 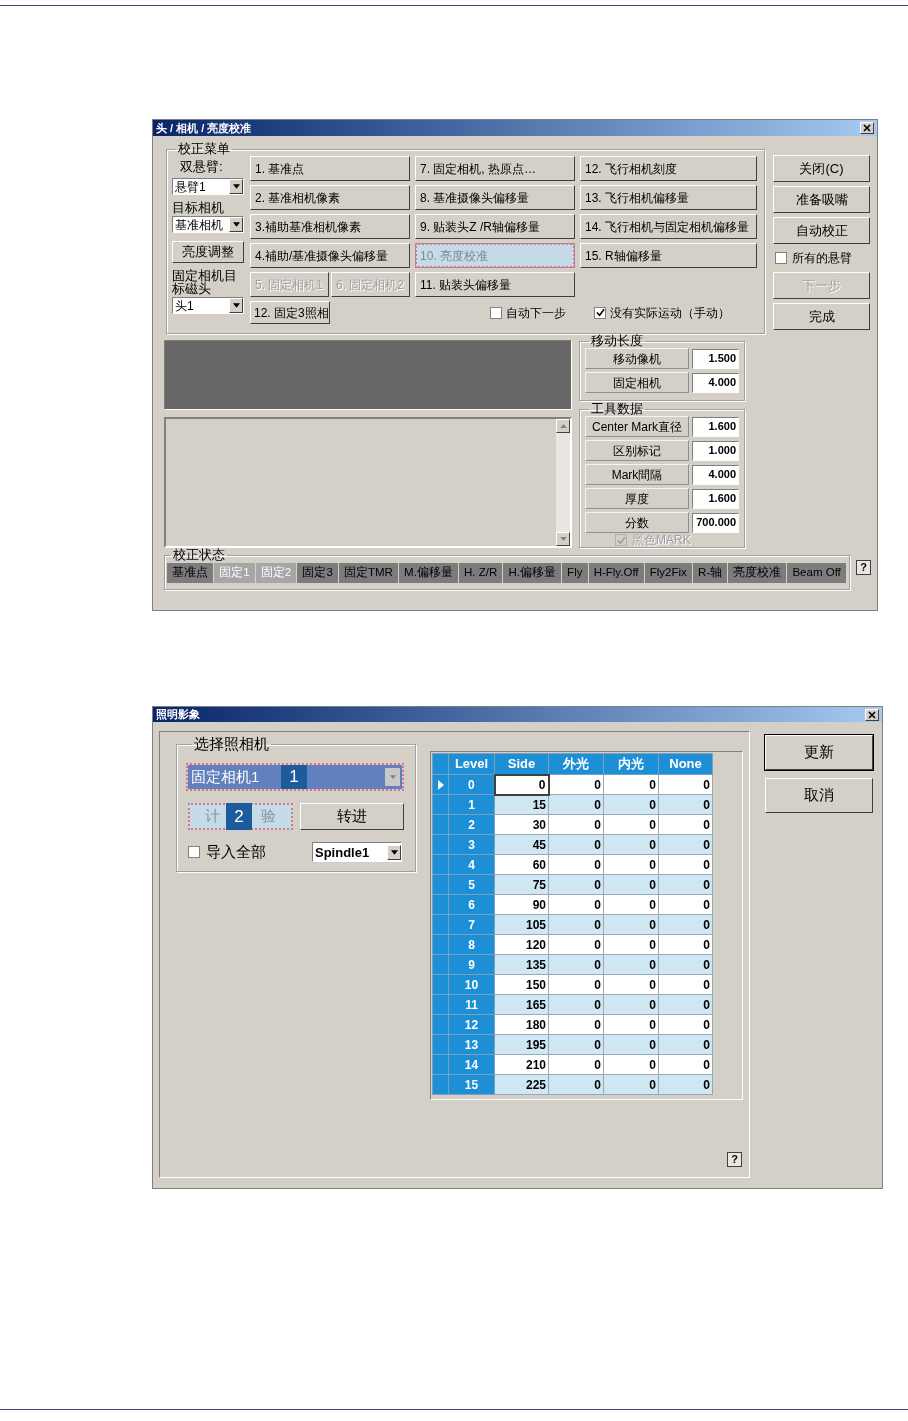 What do you see at coordinates (330, 197) in the screenshot?
I see `menu-button: 2. 基准相机像素` at bounding box center [330, 197].